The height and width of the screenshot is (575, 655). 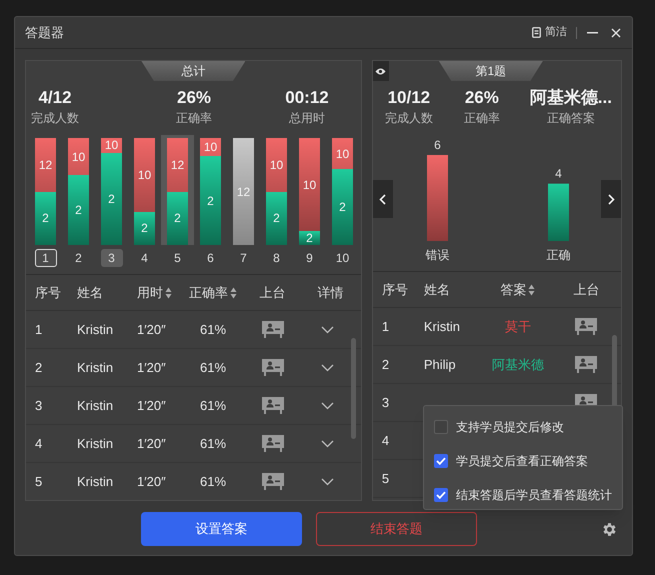 I want to click on question-number-tab: 3, so click(x=111, y=258).